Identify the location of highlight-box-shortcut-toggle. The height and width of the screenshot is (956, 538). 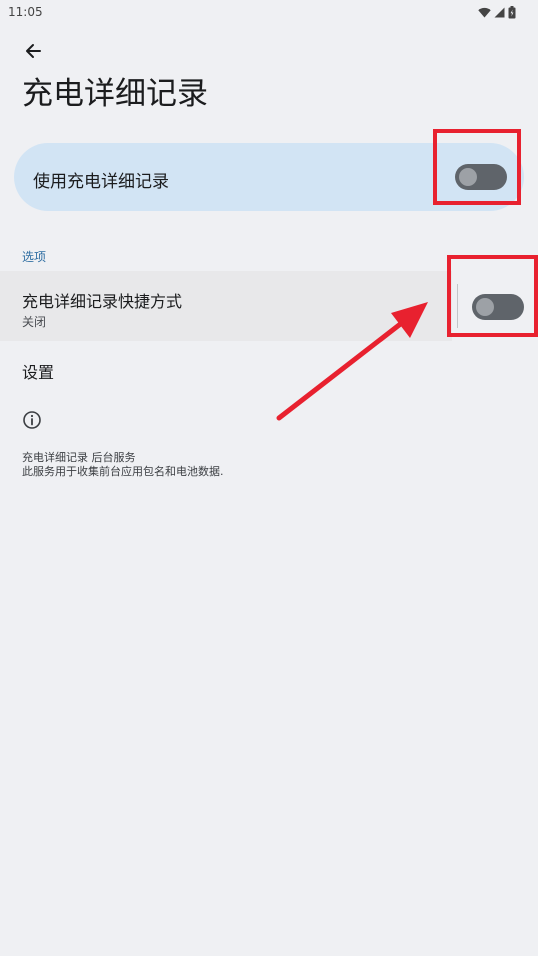
(492, 296).